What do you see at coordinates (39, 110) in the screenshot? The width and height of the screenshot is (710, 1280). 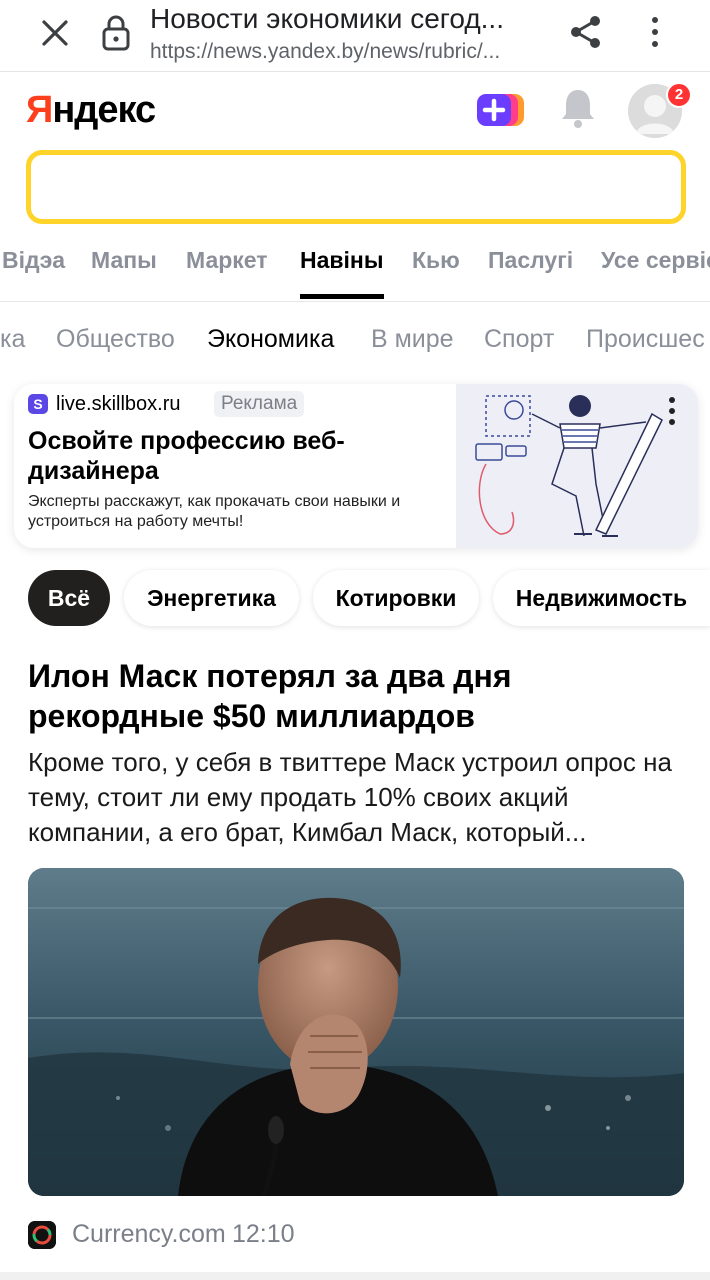 I see `logo-first-letter: Я` at bounding box center [39, 110].